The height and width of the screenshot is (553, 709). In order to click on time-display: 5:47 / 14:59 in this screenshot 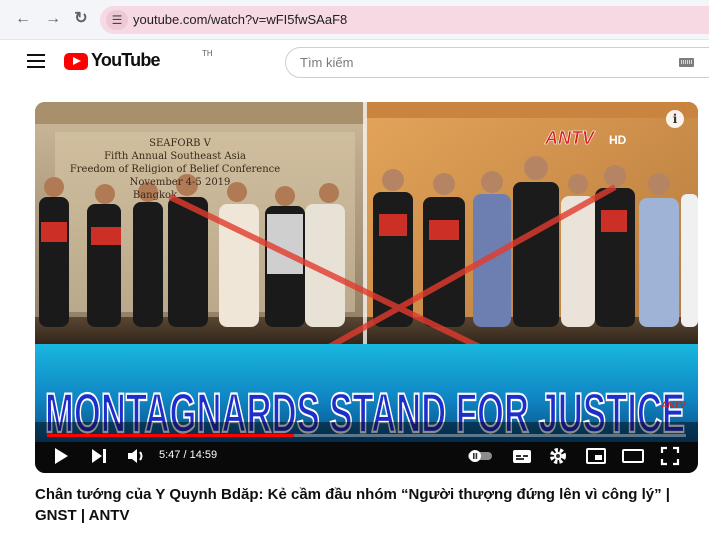, I will do `click(188, 455)`.